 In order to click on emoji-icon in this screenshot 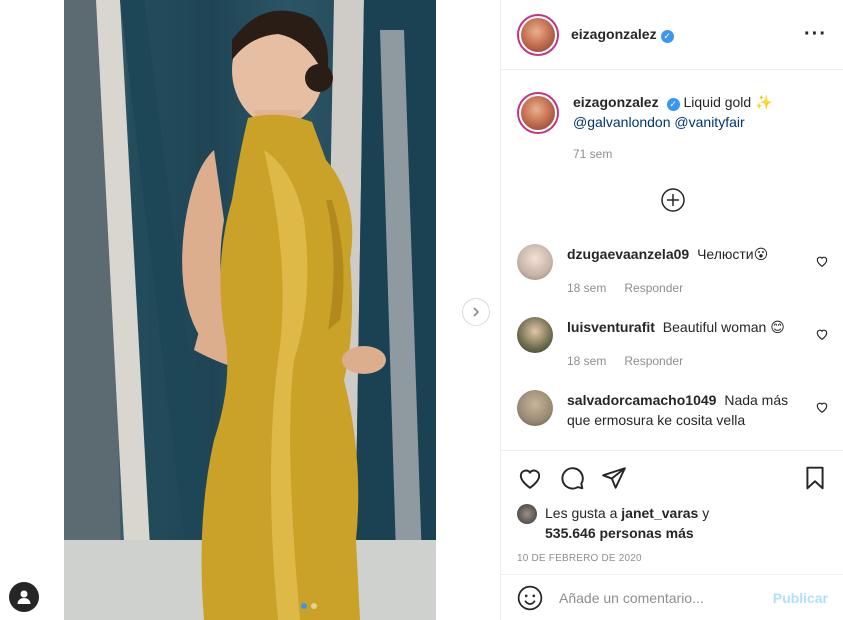, I will do `click(530, 598)`.